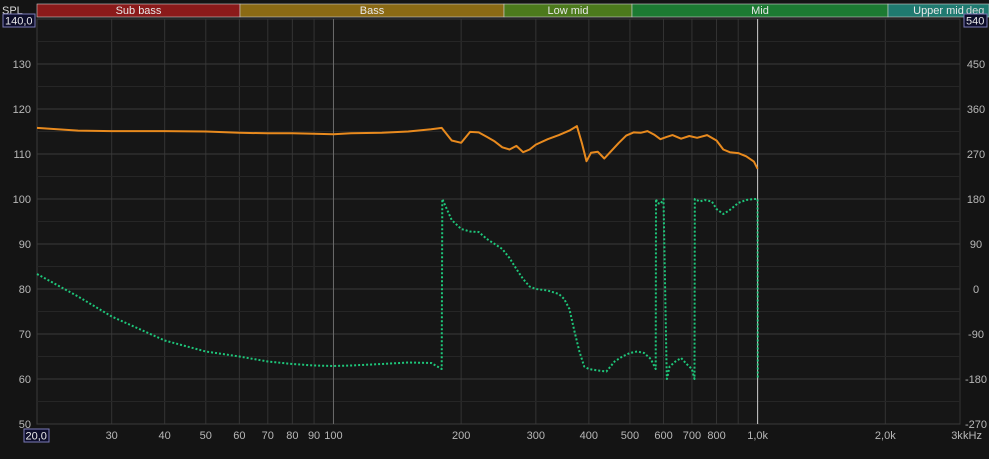  Describe the element at coordinates (568, 11) in the screenshot. I see `band-label: Low mid` at that location.